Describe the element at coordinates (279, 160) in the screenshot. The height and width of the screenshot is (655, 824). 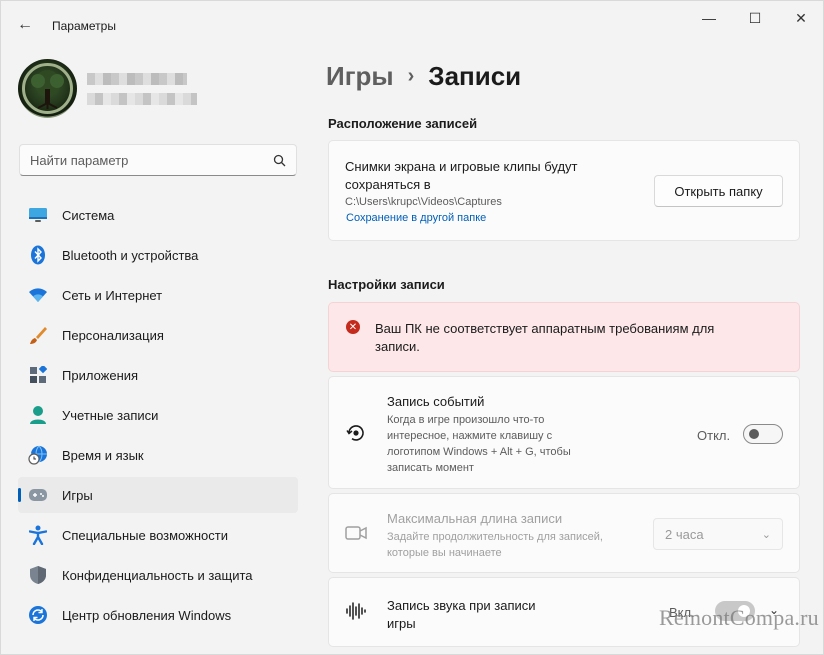
I see `search-icon` at that location.